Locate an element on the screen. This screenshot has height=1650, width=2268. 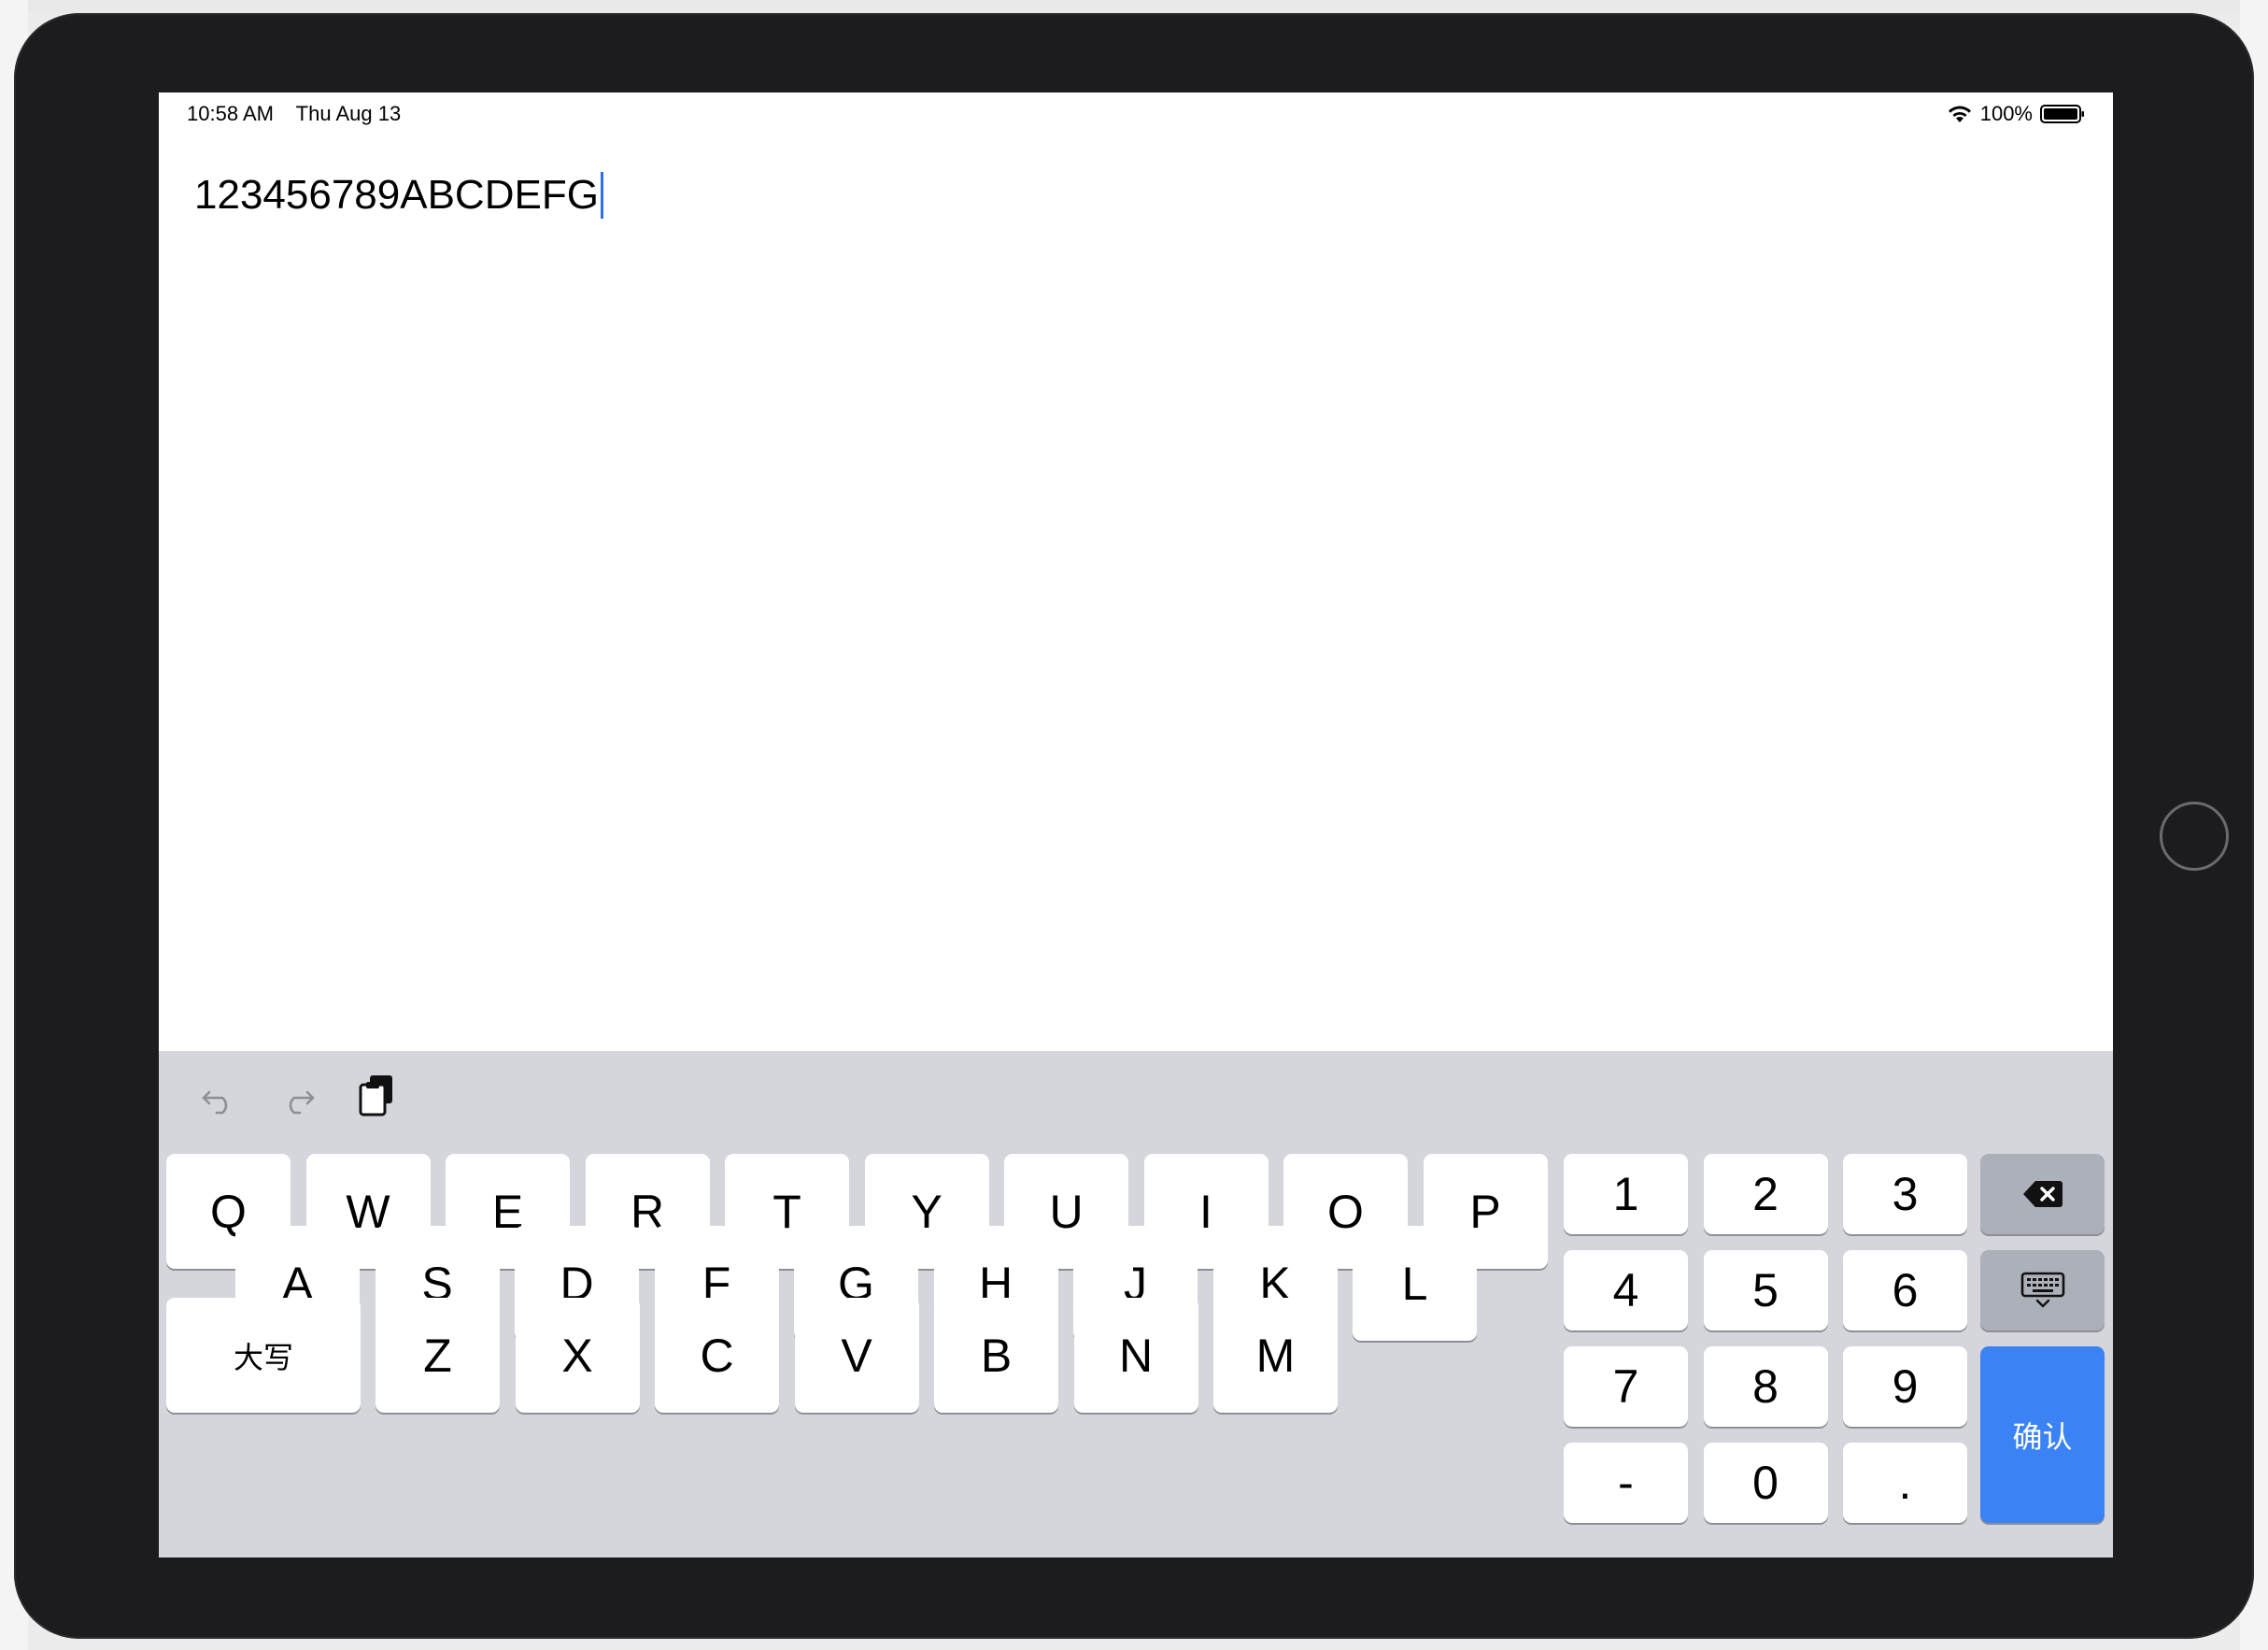
numpad-key-2: 2 is located at coordinates (1765, 1194).